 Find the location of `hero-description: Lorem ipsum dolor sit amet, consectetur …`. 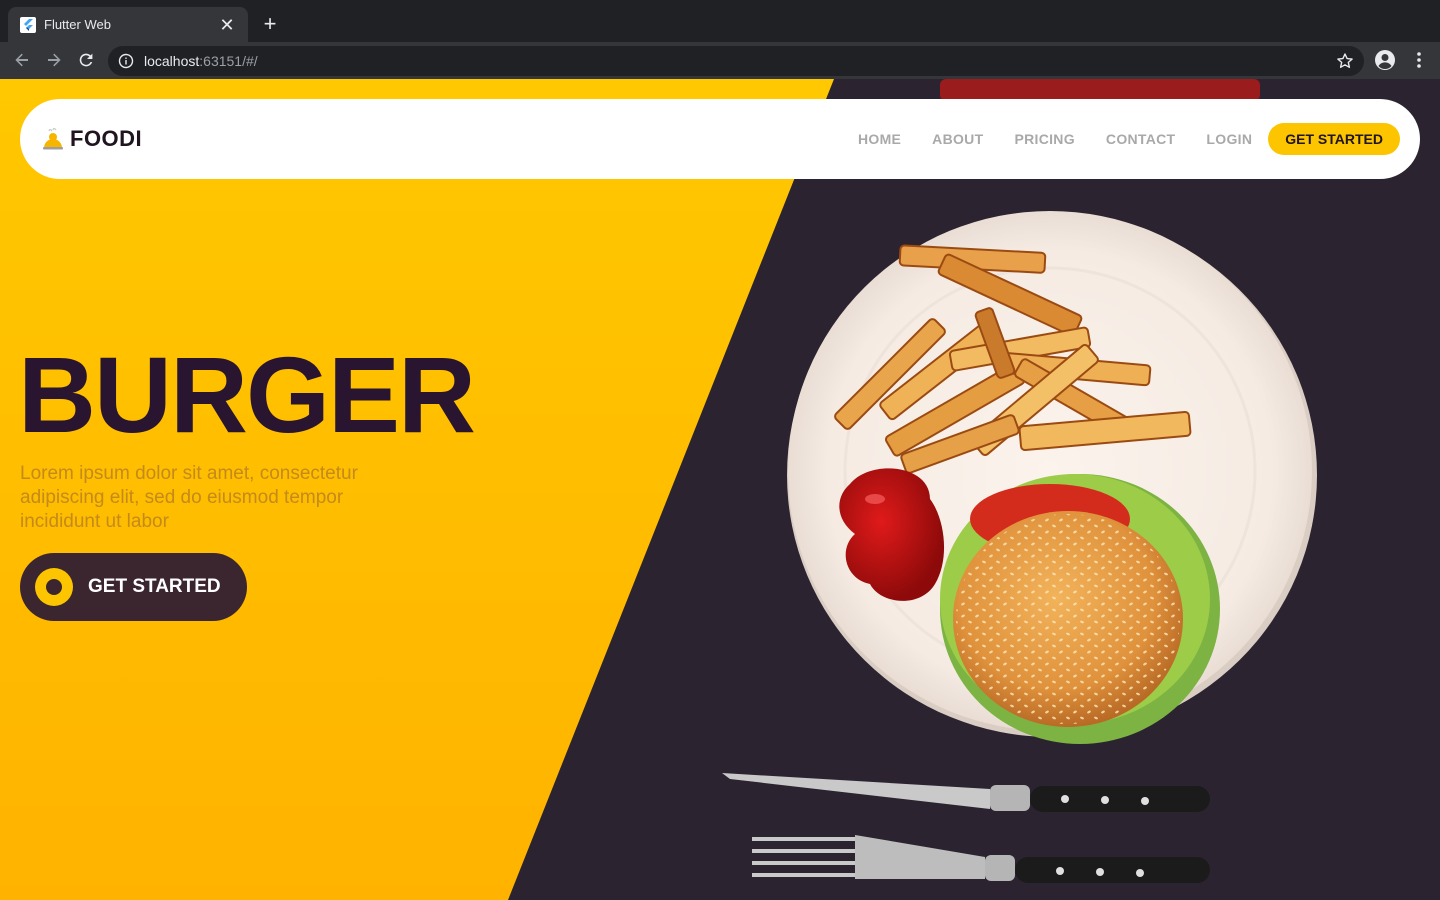

hero-description: Lorem ipsum dolor sit amet, consectetur … is located at coordinates (189, 497).